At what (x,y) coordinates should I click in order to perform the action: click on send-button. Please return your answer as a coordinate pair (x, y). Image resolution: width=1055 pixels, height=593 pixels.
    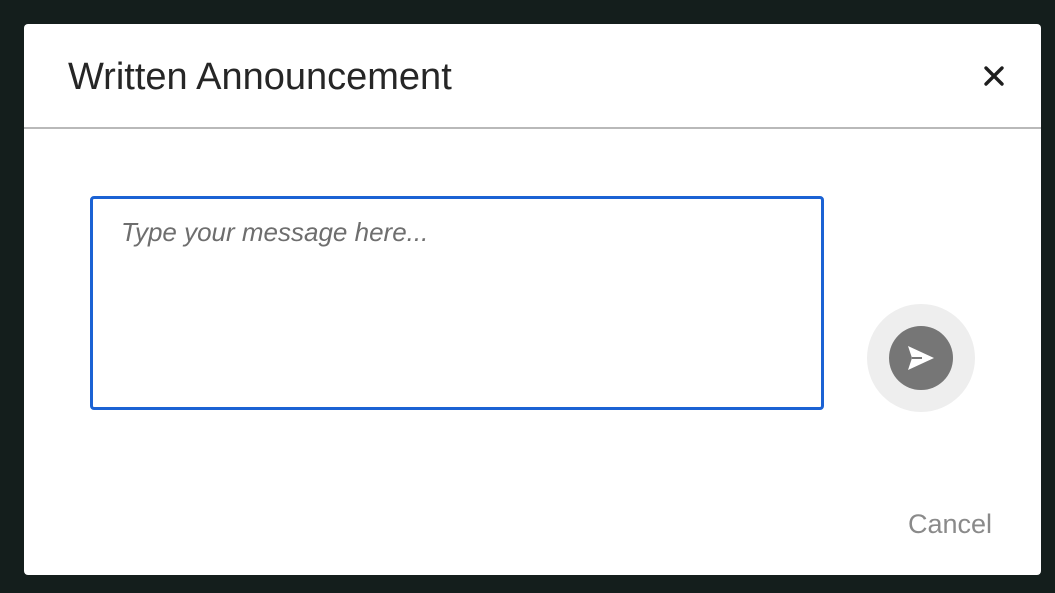
    Looking at the image, I should click on (921, 358).